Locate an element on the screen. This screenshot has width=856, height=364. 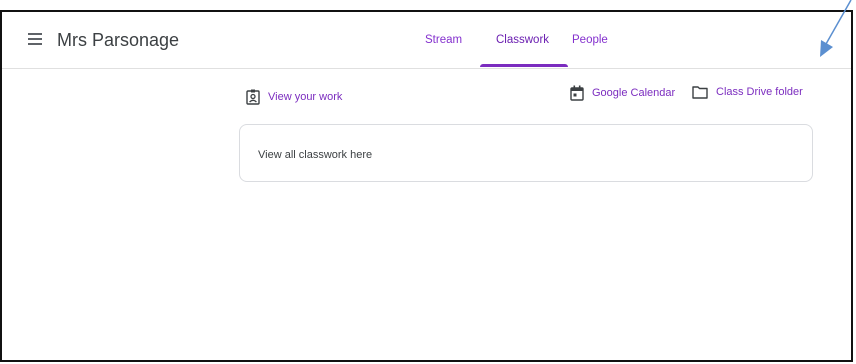
calendar-icon is located at coordinates (577, 93).